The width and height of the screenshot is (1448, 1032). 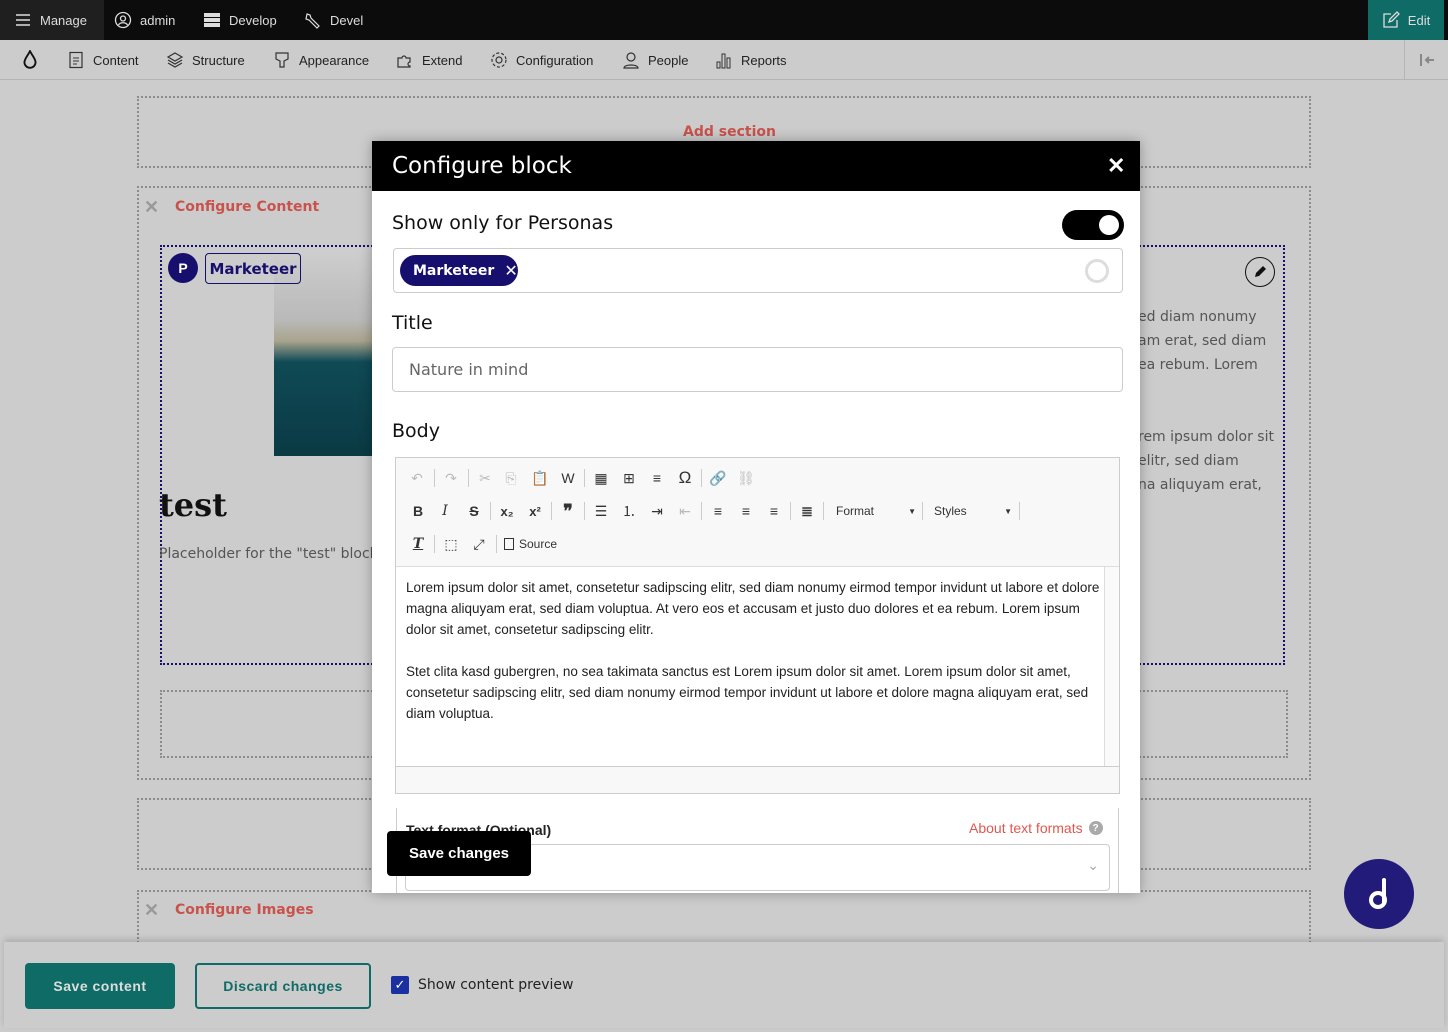 I want to click on pencil-icon, so click(x=1260, y=271).